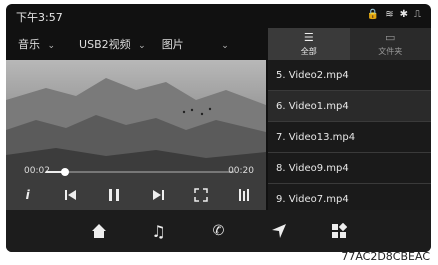  Describe the element at coordinates (64, 172) in the screenshot. I see `progress-knob` at that location.